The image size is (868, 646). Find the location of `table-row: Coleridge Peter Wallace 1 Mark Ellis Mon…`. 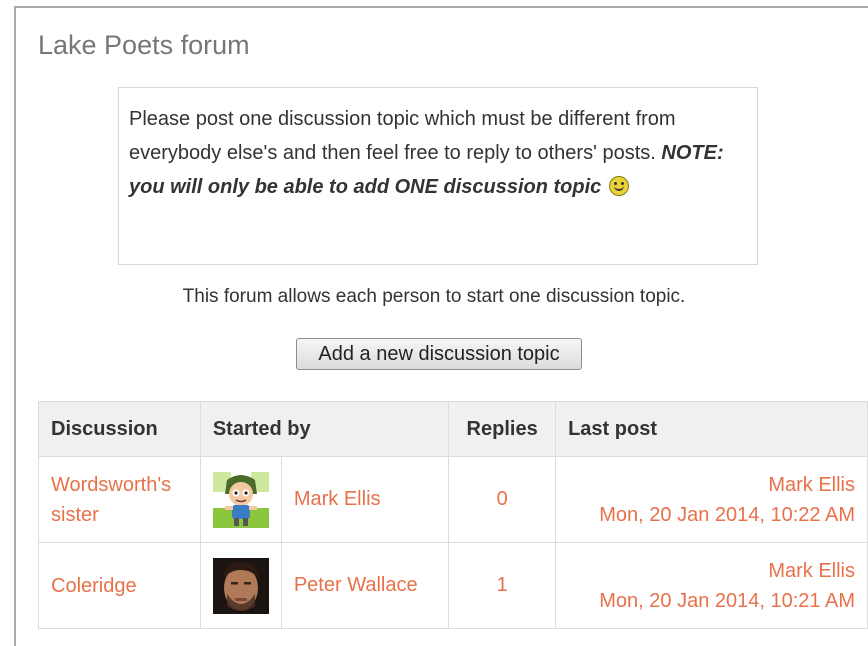

table-row: Coleridge Peter Wallace 1 Mark Ellis Mon… is located at coordinates (453, 585).